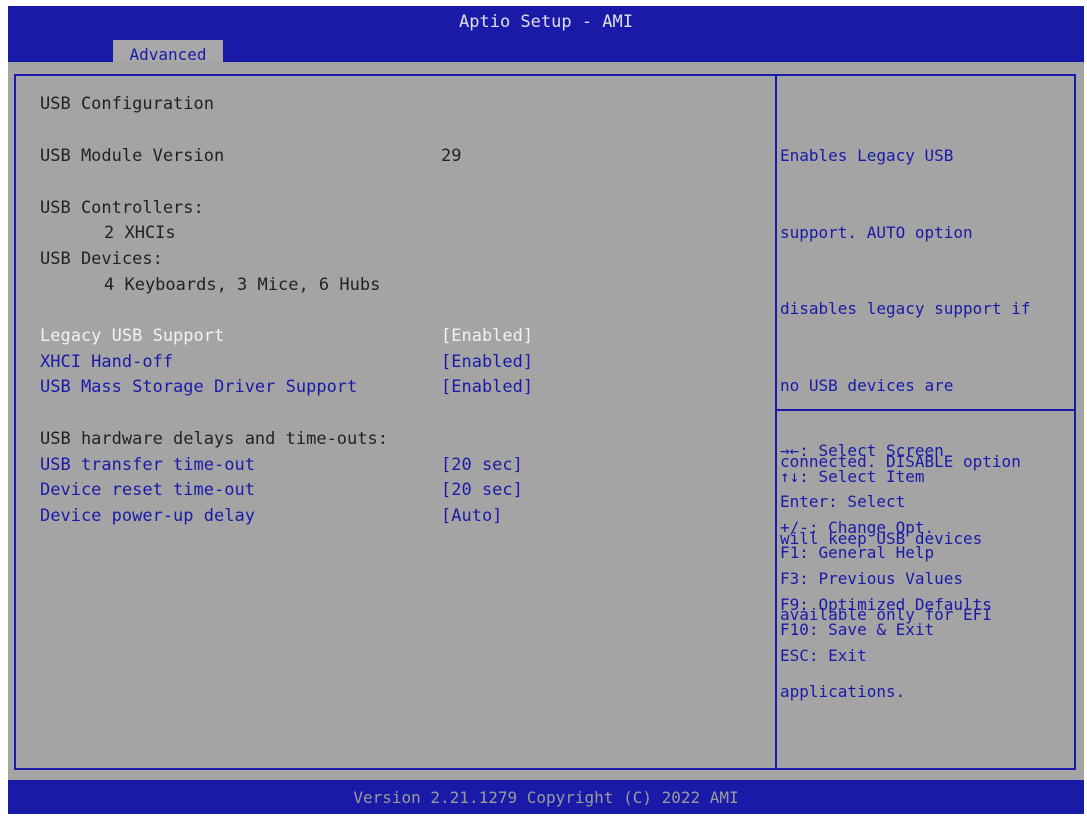 This screenshot has width=1087, height=818. I want to click on controllers-value: 2 XHCIs, so click(140, 233).